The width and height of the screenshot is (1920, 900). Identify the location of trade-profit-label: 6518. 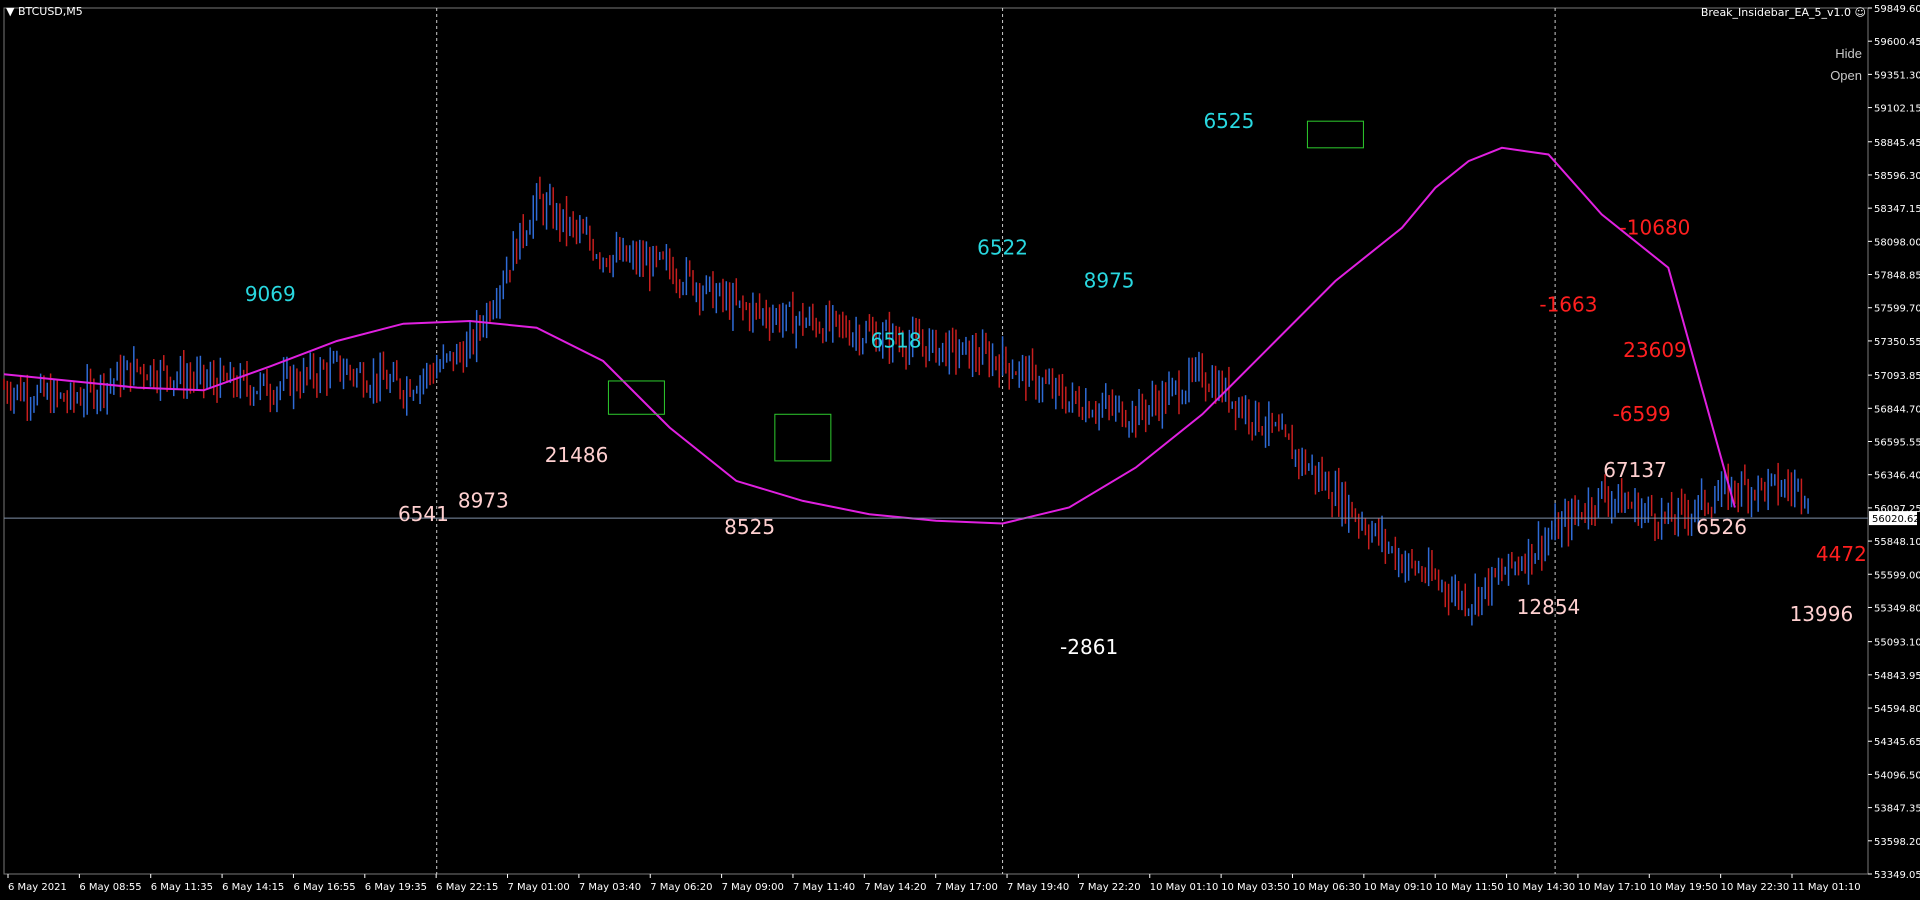
(896, 341).